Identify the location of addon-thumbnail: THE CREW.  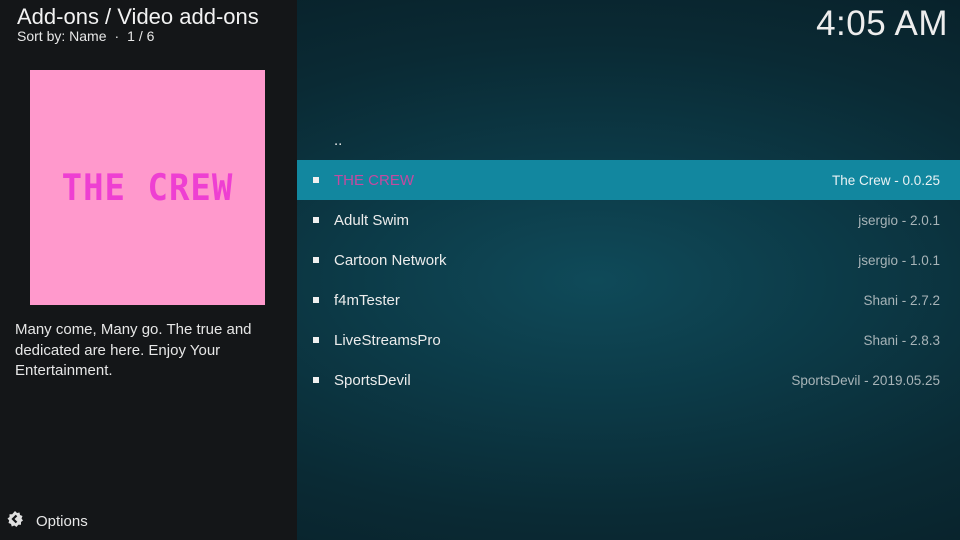
(147, 187).